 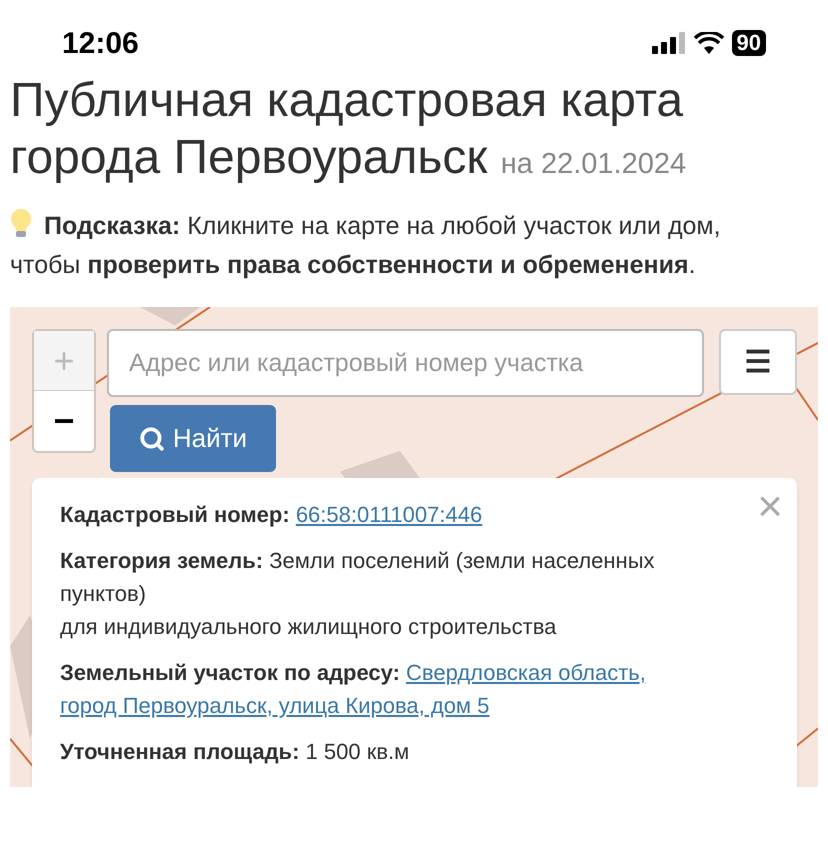 I want to click on find-button: Найти, so click(x=193, y=438).